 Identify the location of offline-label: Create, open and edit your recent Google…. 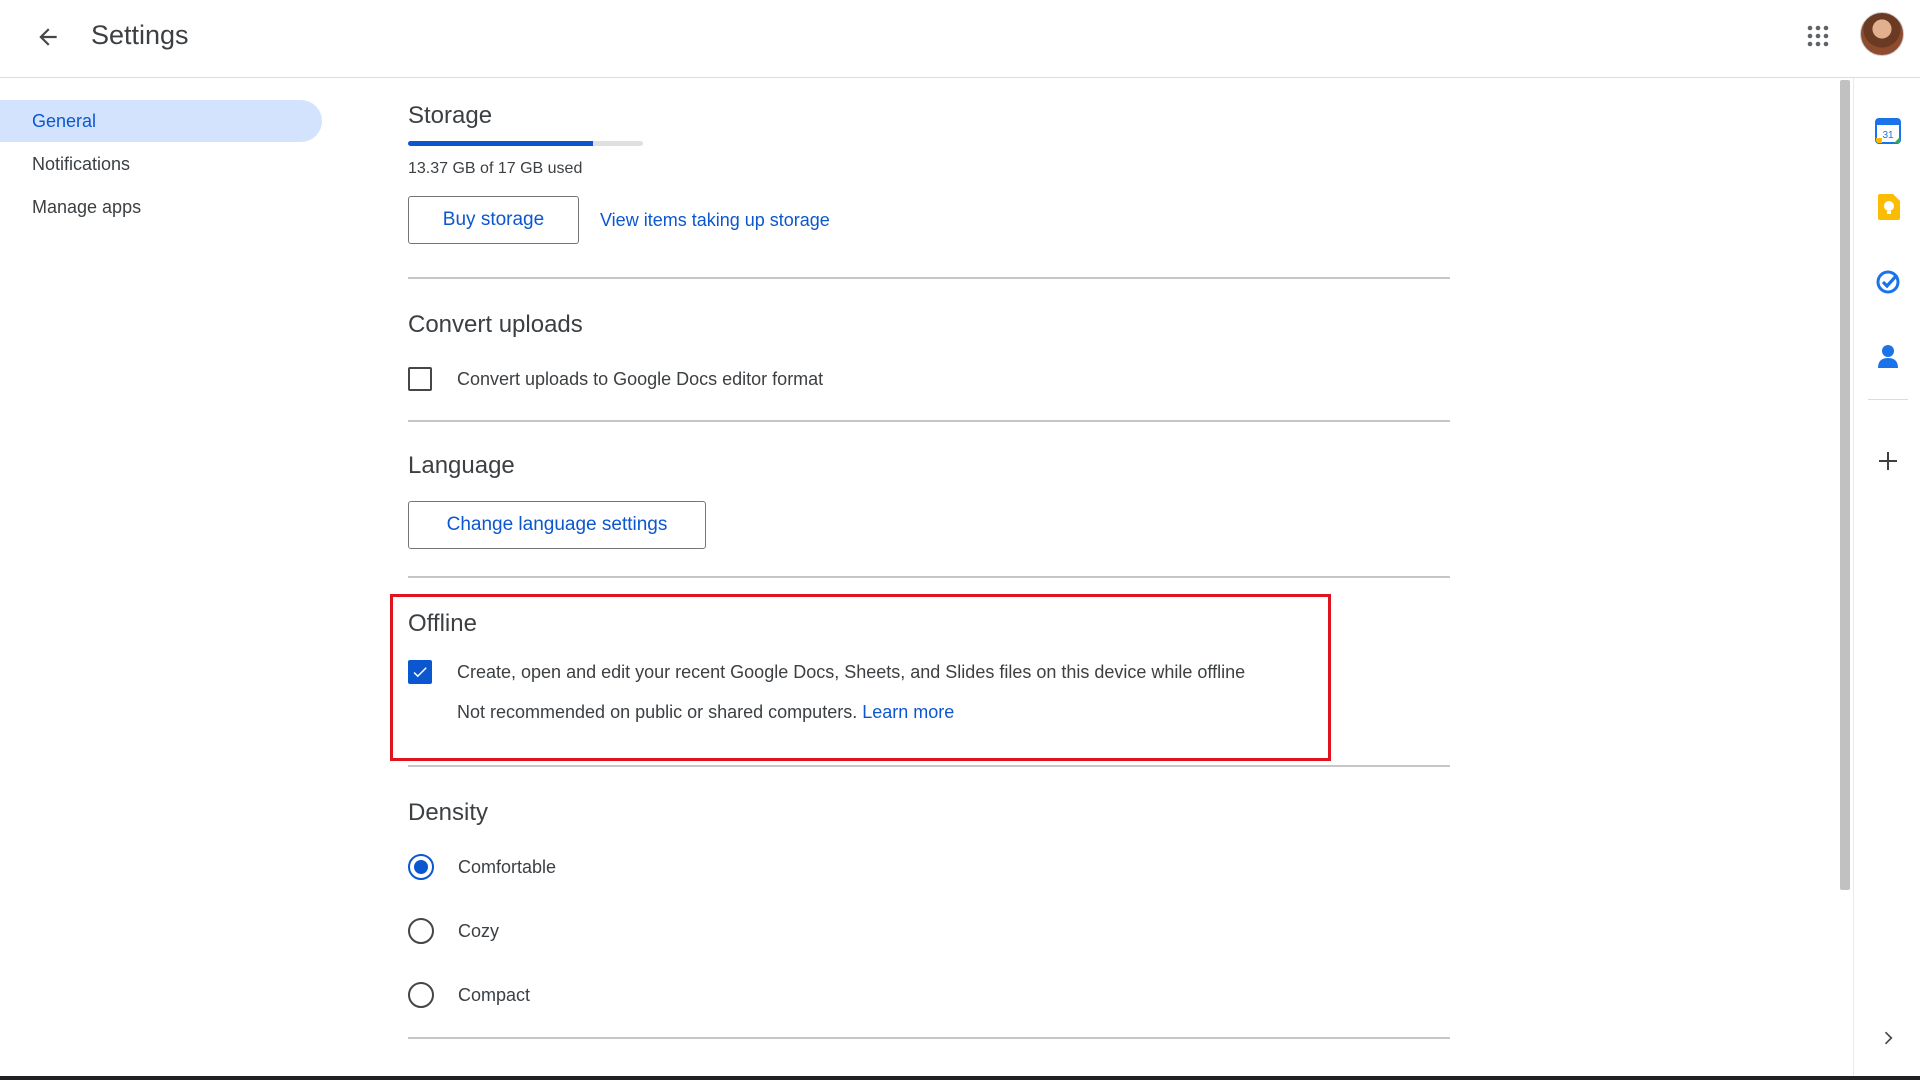
(851, 671).